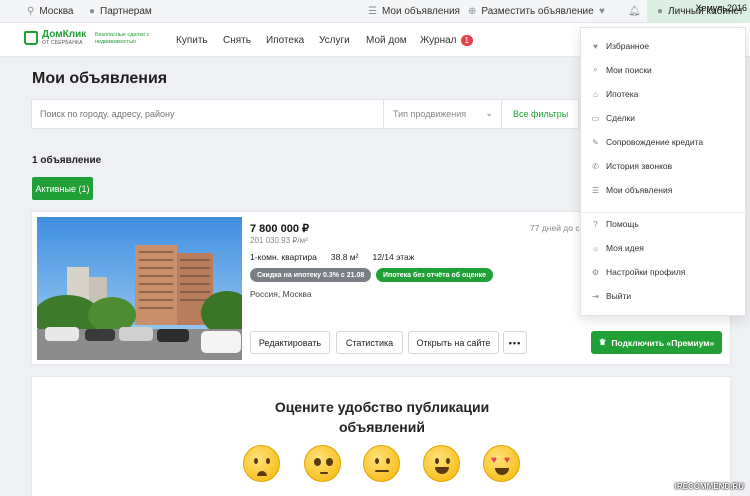 The width and height of the screenshot is (750, 496). Describe the element at coordinates (382, 407) in the screenshot. I see `rating-title-line1: Оцените удобство публикации` at that location.